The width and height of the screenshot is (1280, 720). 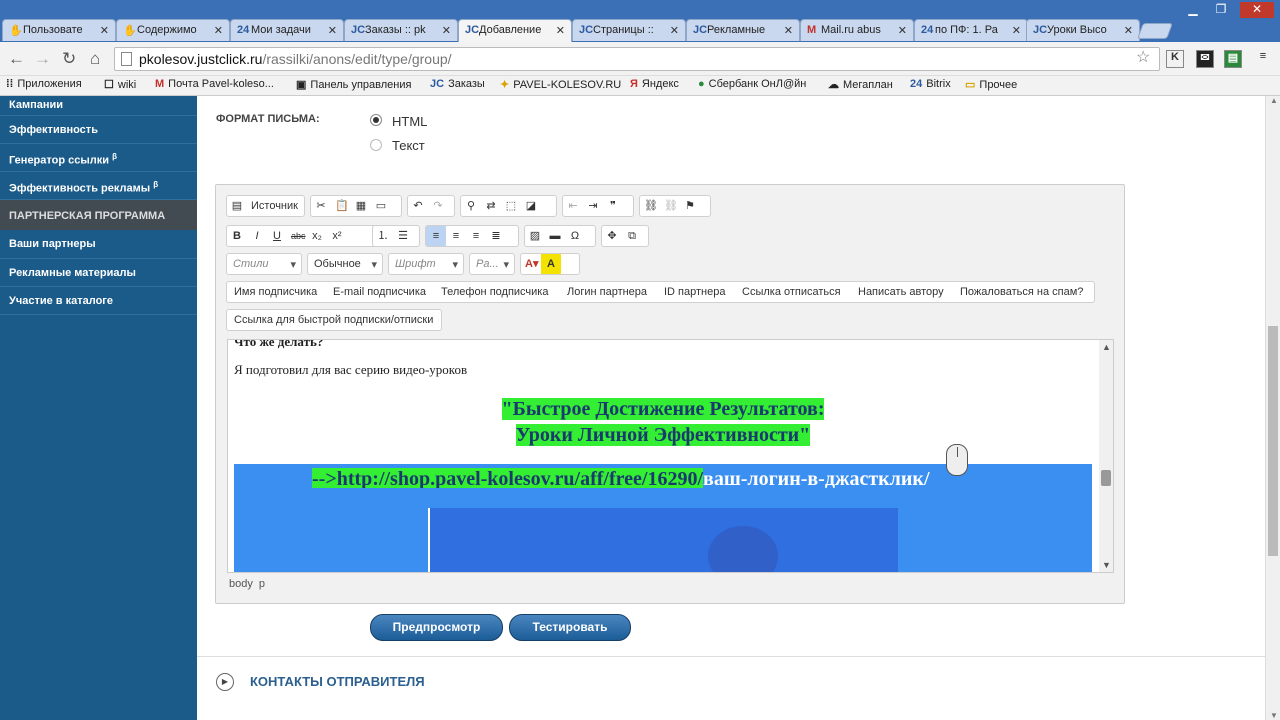 I want to click on path-p: p, so click(x=262, y=584).